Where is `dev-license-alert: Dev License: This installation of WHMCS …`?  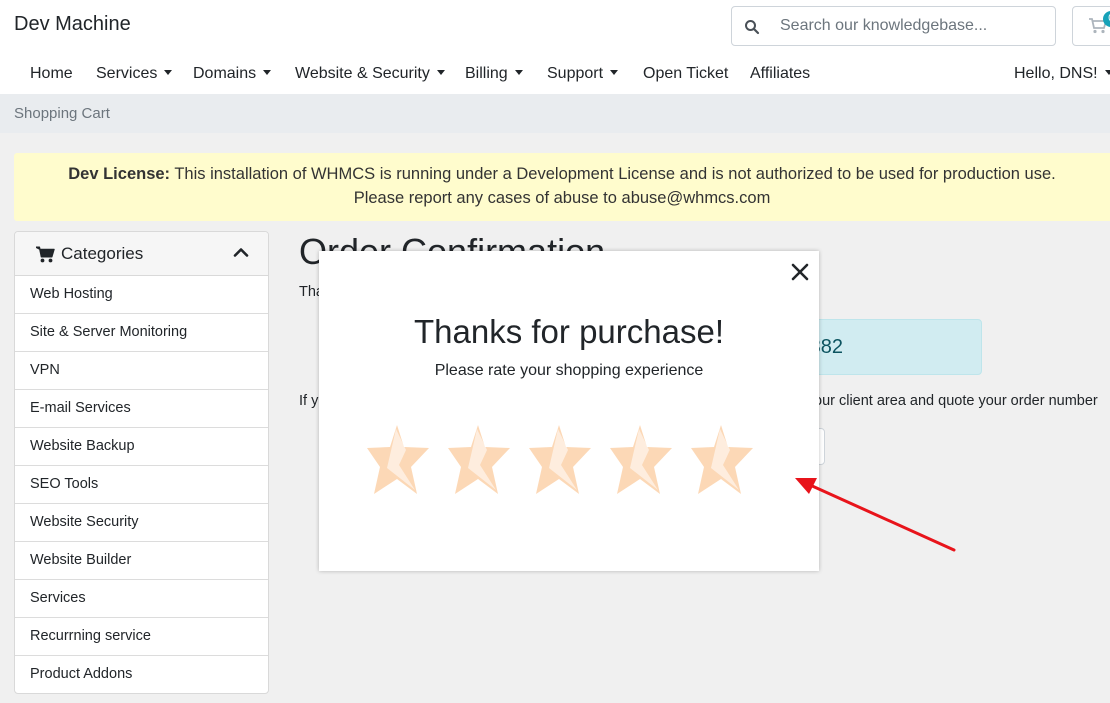 dev-license-alert: Dev License: This installation of WHMCS … is located at coordinates (562, 187).